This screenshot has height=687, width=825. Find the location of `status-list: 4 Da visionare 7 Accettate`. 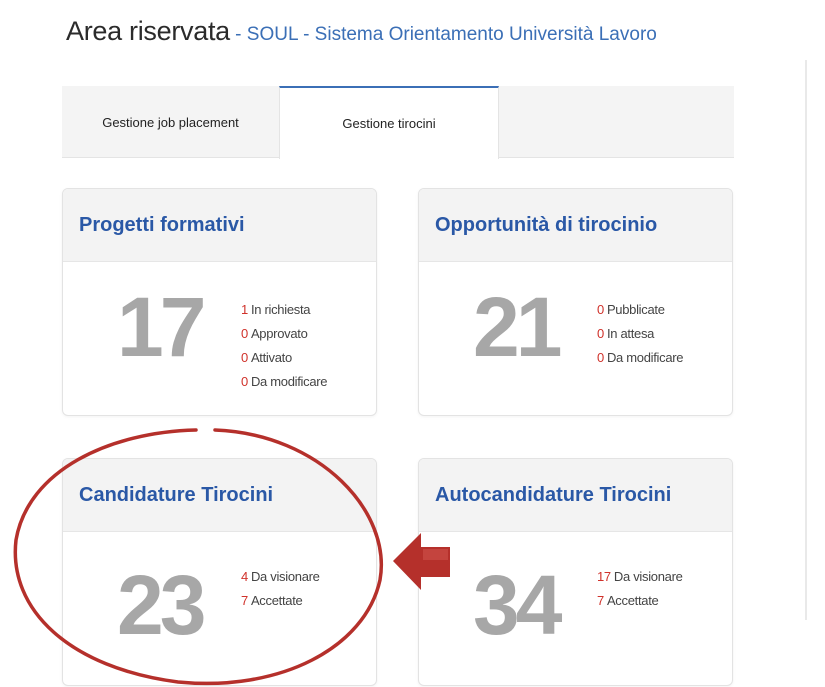

status-list: 4 Da visionare 7 Accettate is located at coordinates (280, 589).